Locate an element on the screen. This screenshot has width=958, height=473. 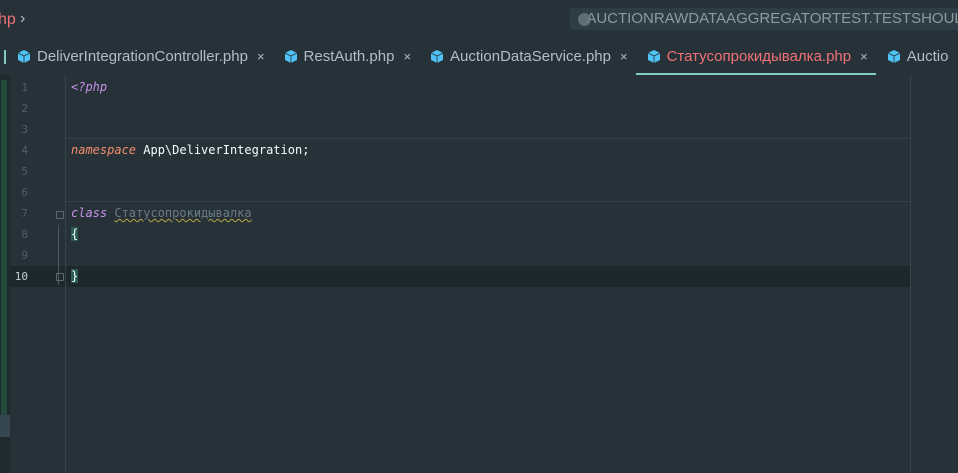
gutter-divider is located at coordinates (65, 274).